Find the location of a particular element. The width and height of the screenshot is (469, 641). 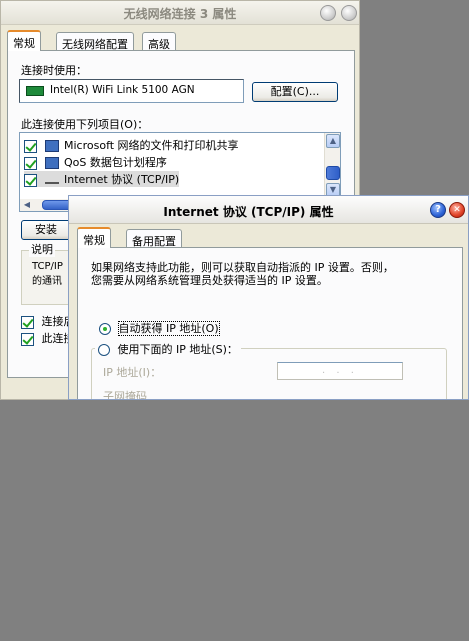

tab-wireless-config: 无线网络配置 is located at coordinates (95, 42).